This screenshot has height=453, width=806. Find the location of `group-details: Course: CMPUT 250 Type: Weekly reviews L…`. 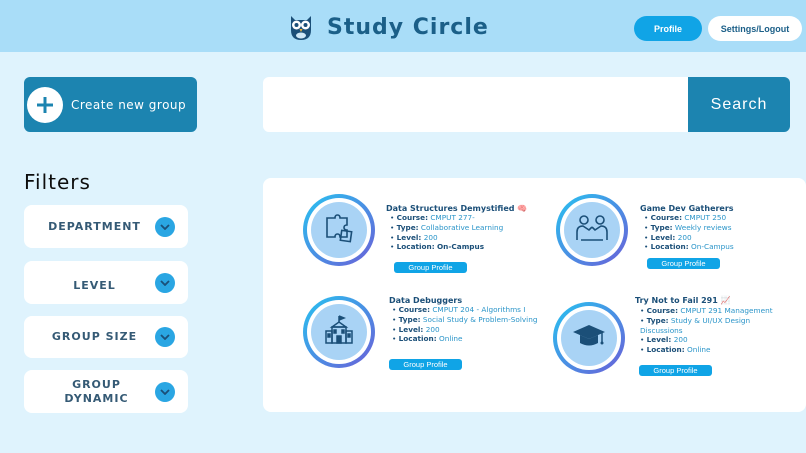

group-details: Course: CMPUT 250 Type: Weekly reviews L… is located at coordinates (719, 232).